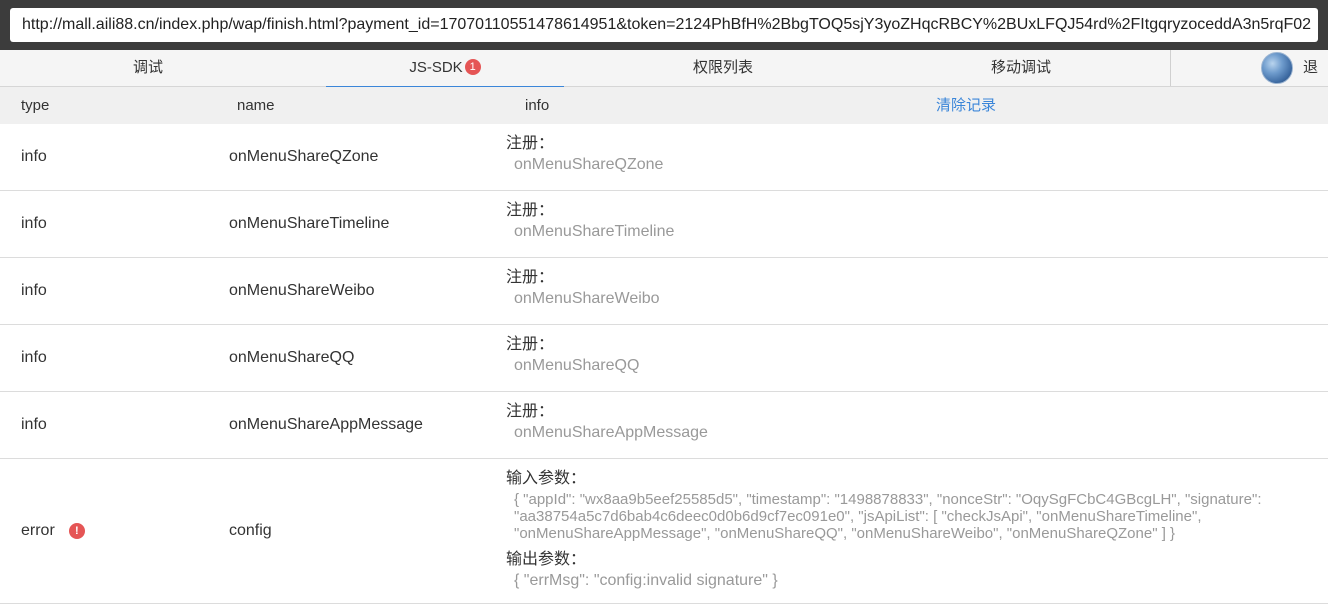  Describe the element at coordinates (1277, 68) in the screenshot. I see `avatar` at that location.